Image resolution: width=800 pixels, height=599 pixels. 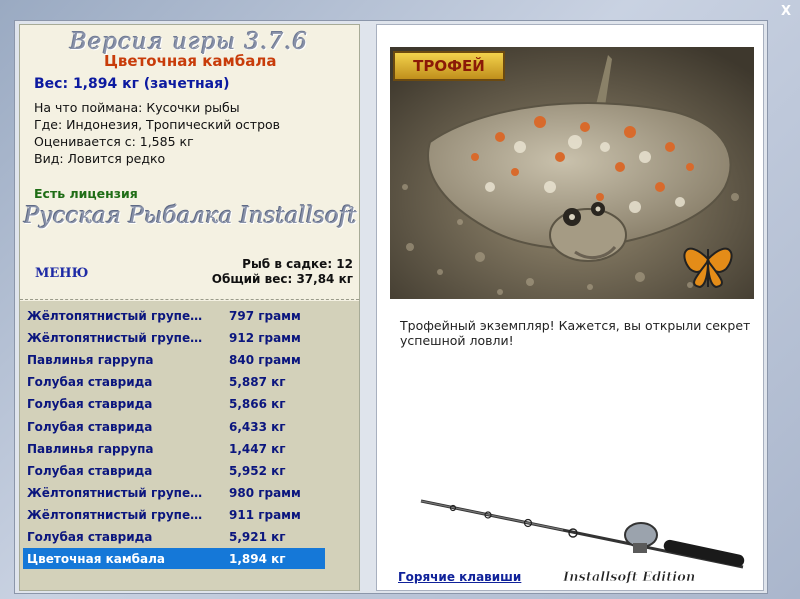 What do you see at coordinates (257, 537) in the screenshot?
I see `catch-fish-weight: 5,921 кг` at bounding box center [257, 537].